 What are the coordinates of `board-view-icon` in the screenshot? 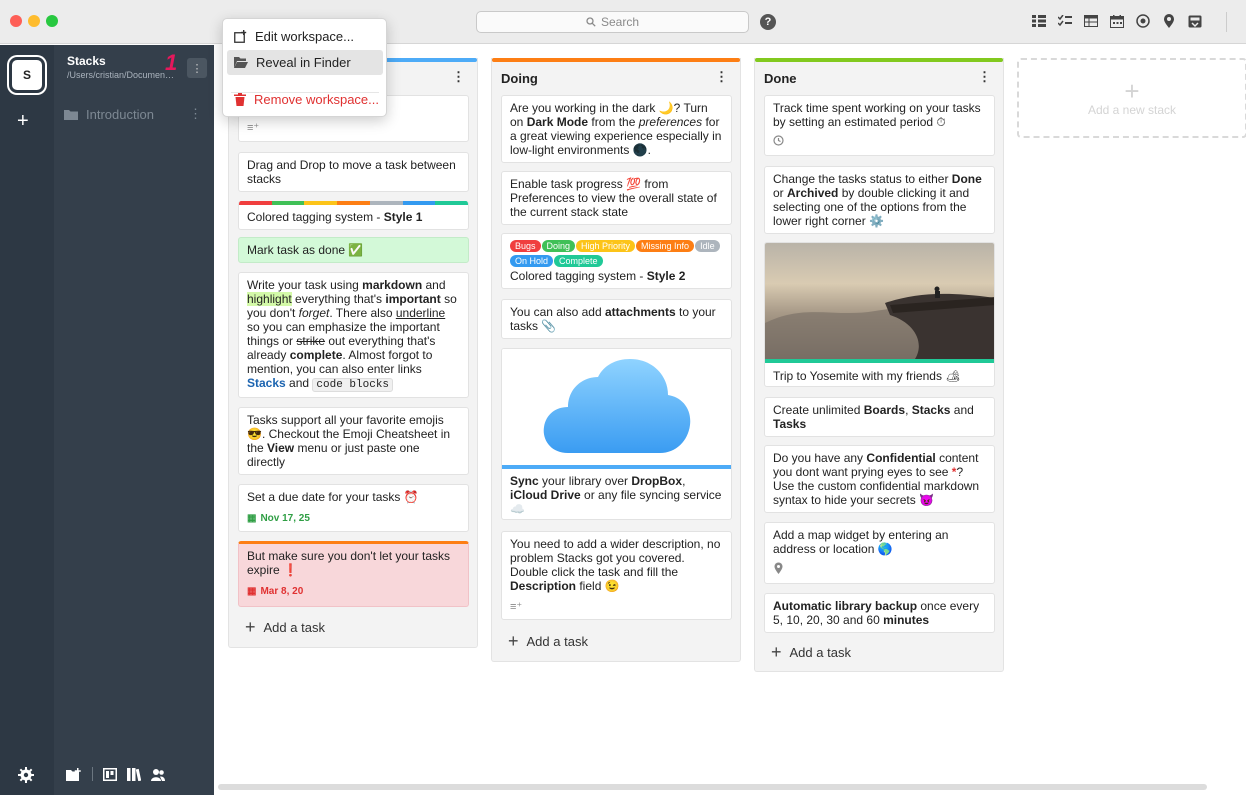 It's located at (110, 774).